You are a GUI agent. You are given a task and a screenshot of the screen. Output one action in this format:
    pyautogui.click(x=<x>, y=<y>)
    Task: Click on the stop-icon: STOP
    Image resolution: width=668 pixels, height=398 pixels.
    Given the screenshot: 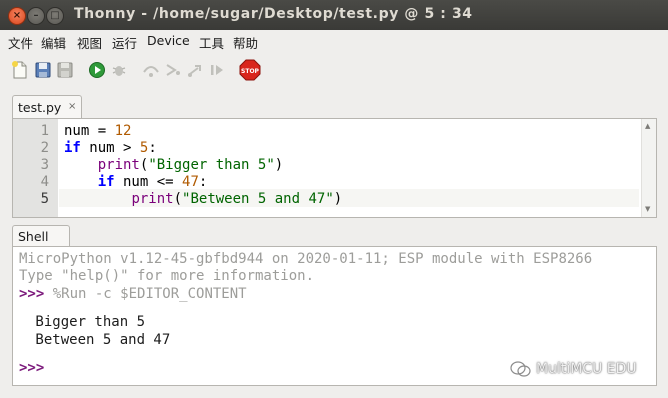 What is the action you would take?
    pyautogui.click(x=250, y=70)
    